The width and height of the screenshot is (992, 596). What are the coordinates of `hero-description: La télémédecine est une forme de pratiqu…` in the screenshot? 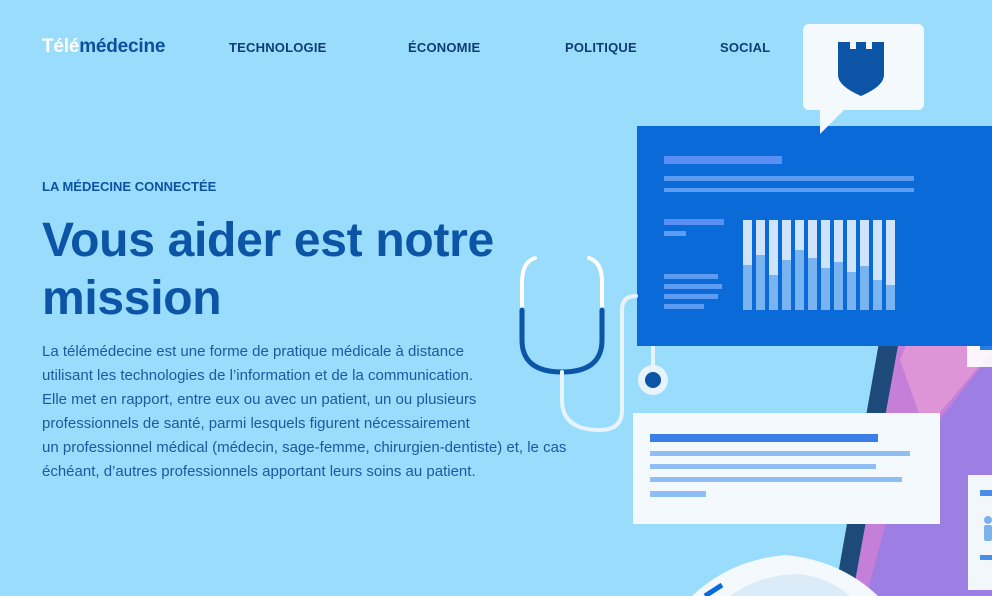 It's located at (327, 412).